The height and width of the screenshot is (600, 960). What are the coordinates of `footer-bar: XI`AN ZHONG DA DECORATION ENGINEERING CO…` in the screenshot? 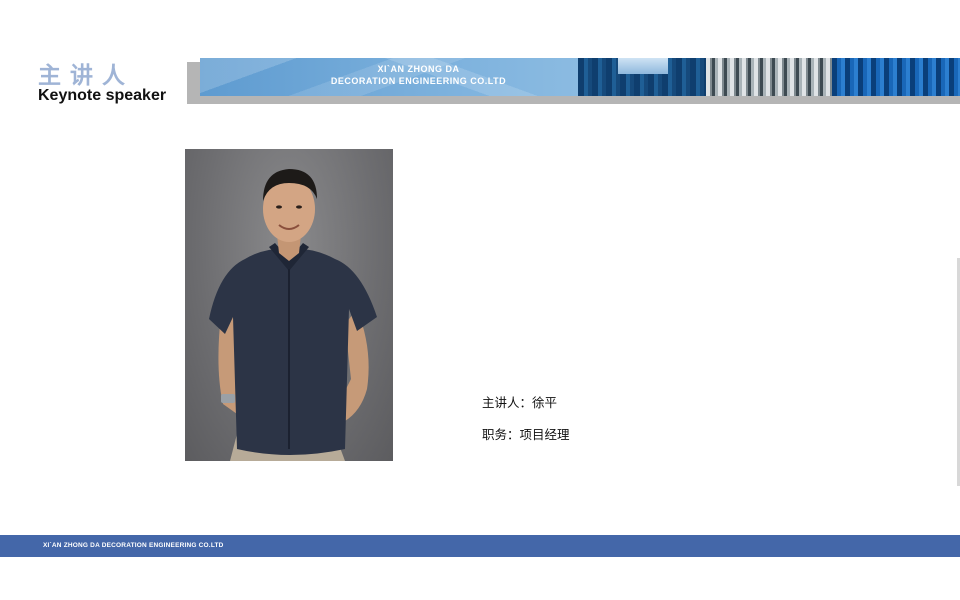 It's located at (480, 546).